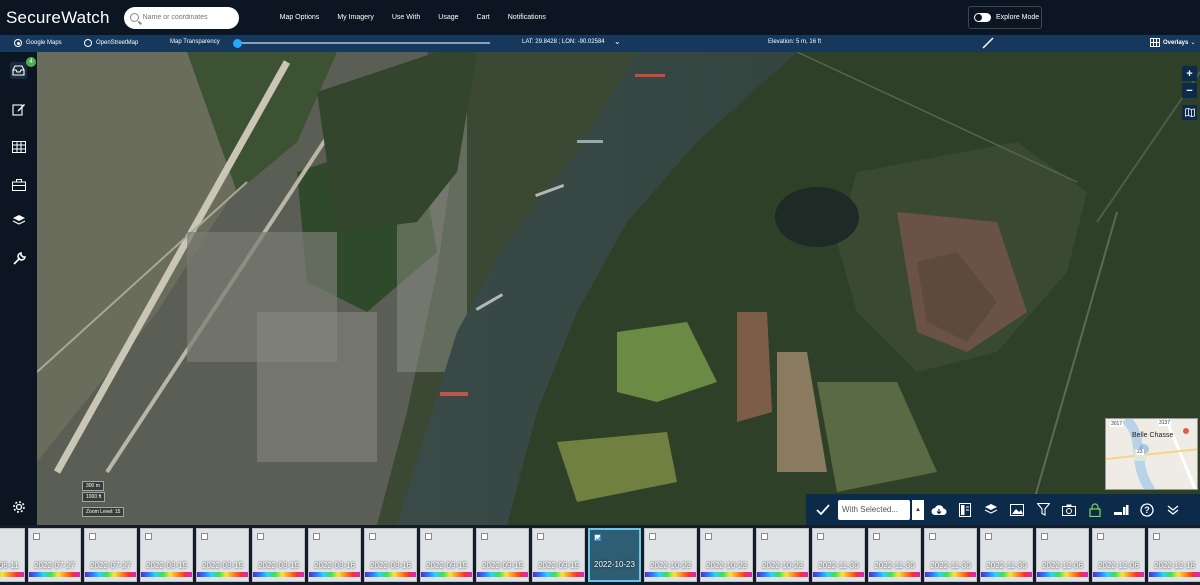  I want to click on chevron-down-icon: ▲, so click(918, 509).